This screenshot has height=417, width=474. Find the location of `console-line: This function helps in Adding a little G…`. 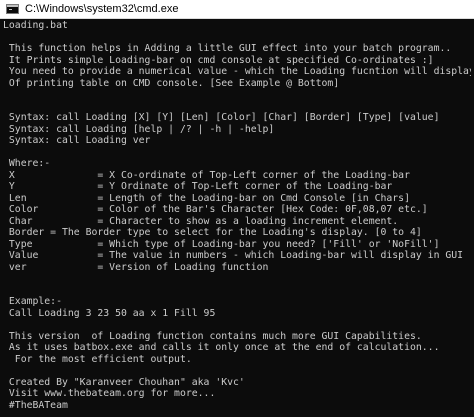

console-line: This function helps in Adding a little G… is located at coordinates (227, 48).